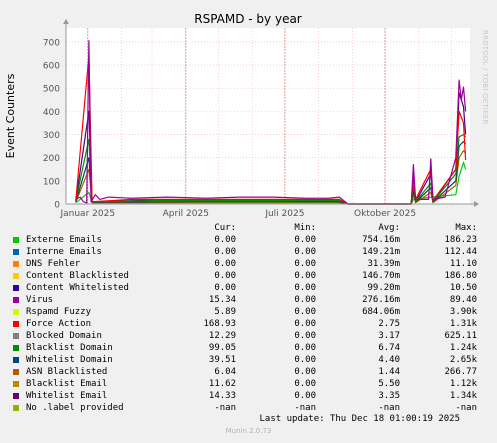  What do you see at coordinates (77, 288) in the screenshot?
I see `legend-series-name: Content Whitelisted` at bounding box center [77, 288].